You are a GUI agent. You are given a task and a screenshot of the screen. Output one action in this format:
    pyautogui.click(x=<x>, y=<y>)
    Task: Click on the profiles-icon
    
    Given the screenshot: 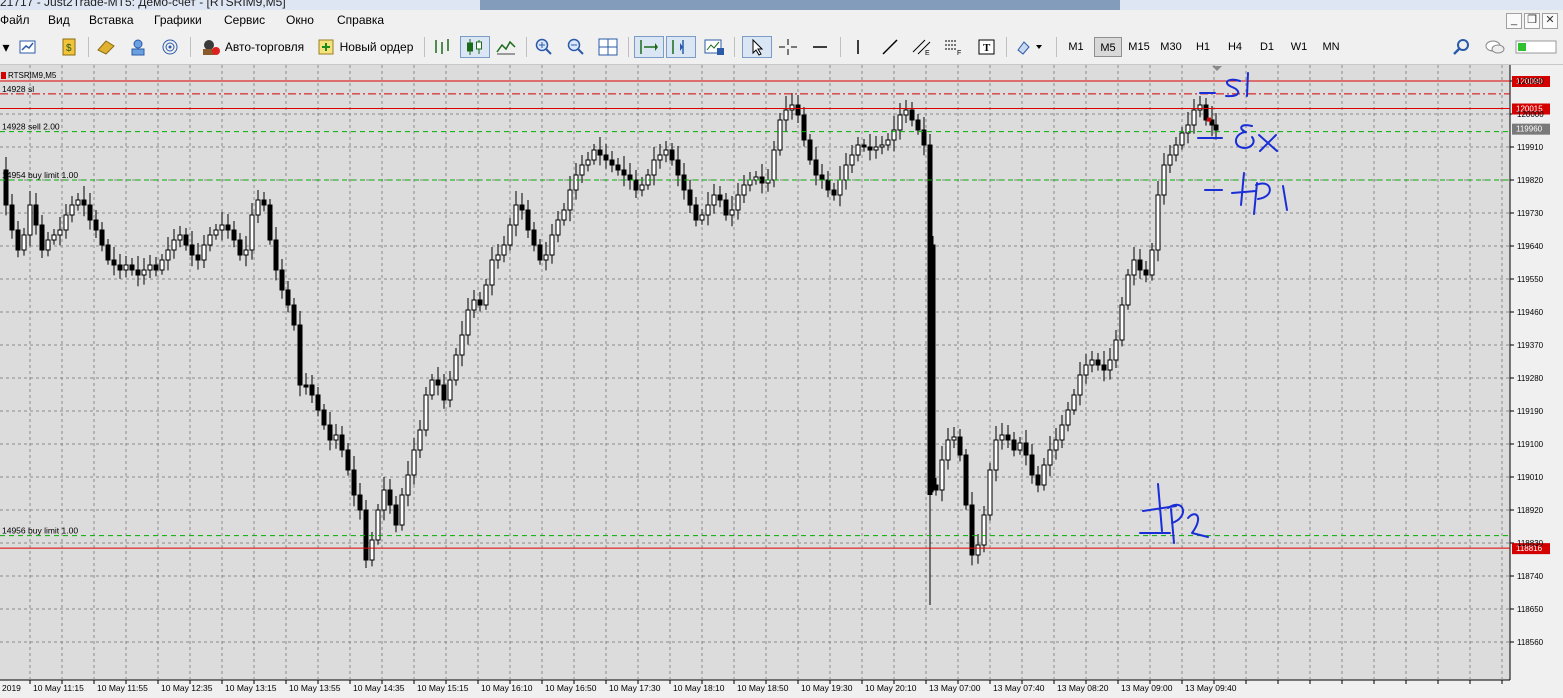 What is the action you would take?
    pyautogui.click(x=29, y=47)
    